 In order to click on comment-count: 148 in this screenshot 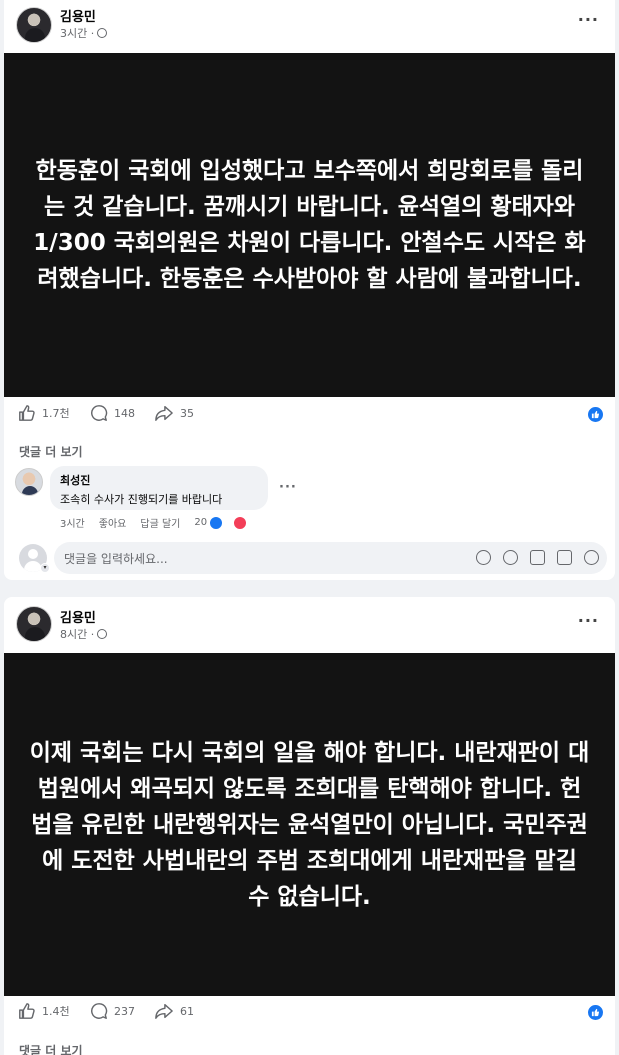, I will do `click(124, 413)`.